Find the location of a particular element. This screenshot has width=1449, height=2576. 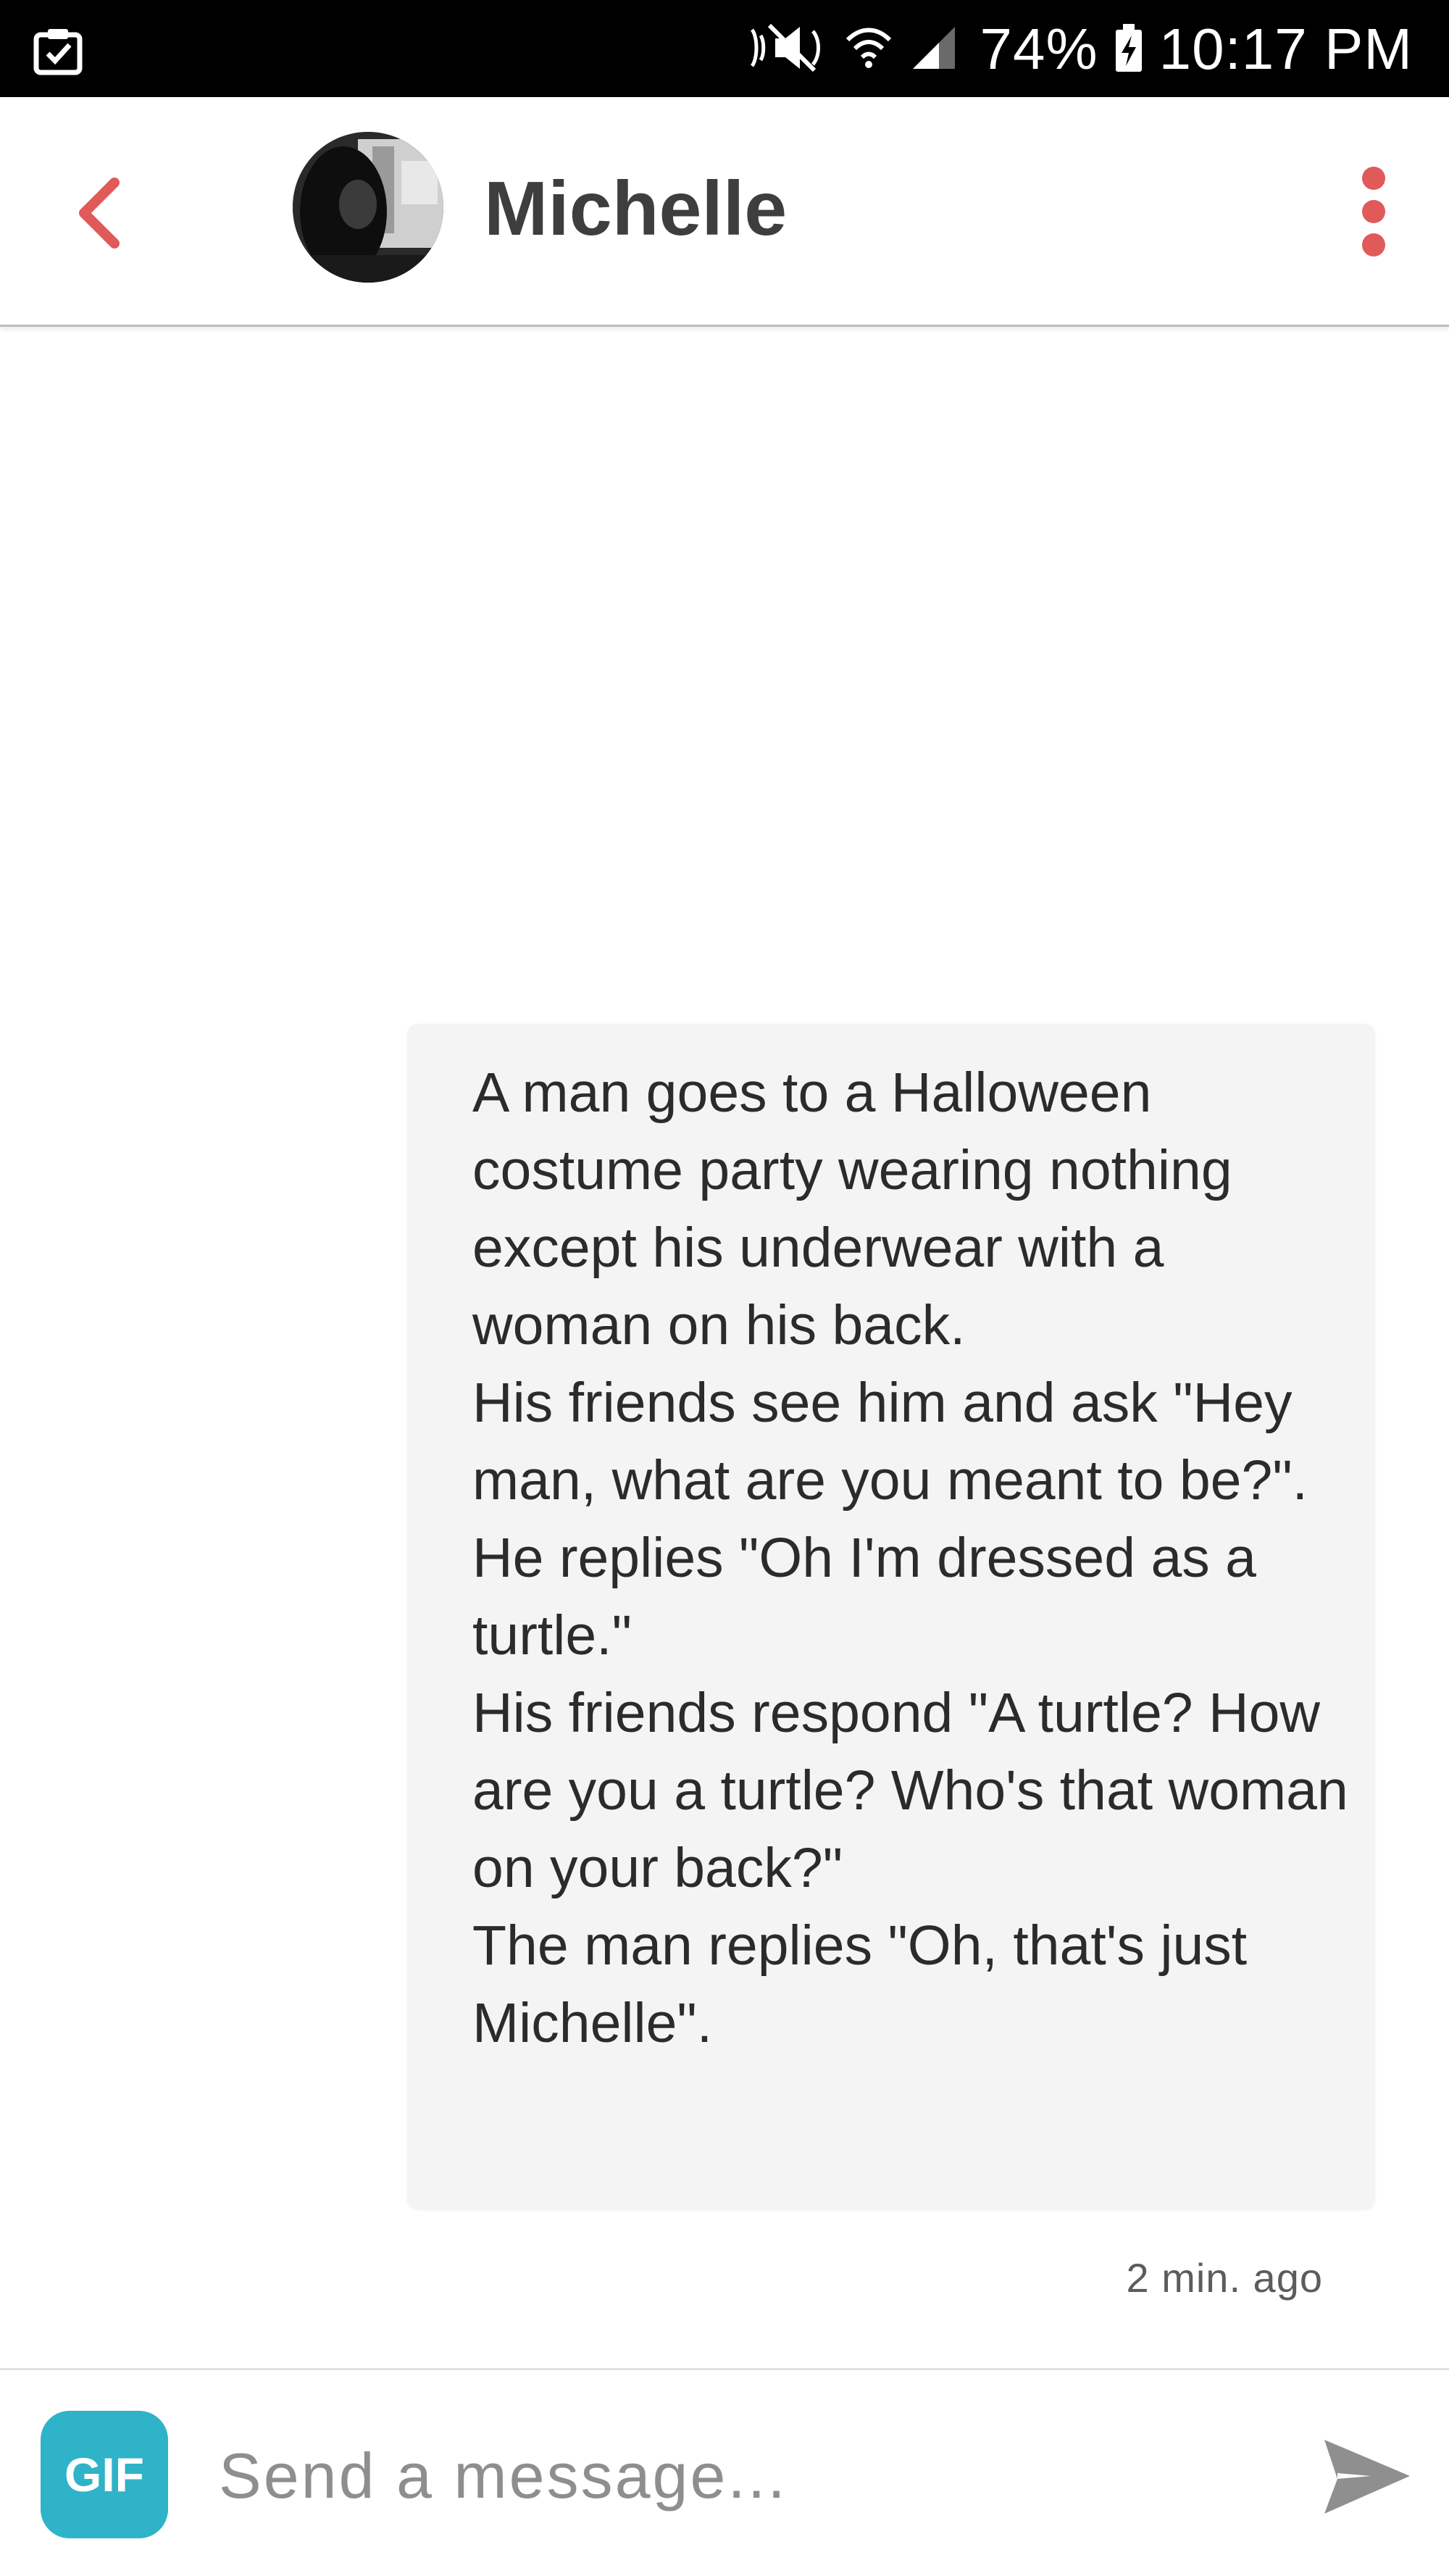

contact-name: Michelle is located at coordinates (636, 208).